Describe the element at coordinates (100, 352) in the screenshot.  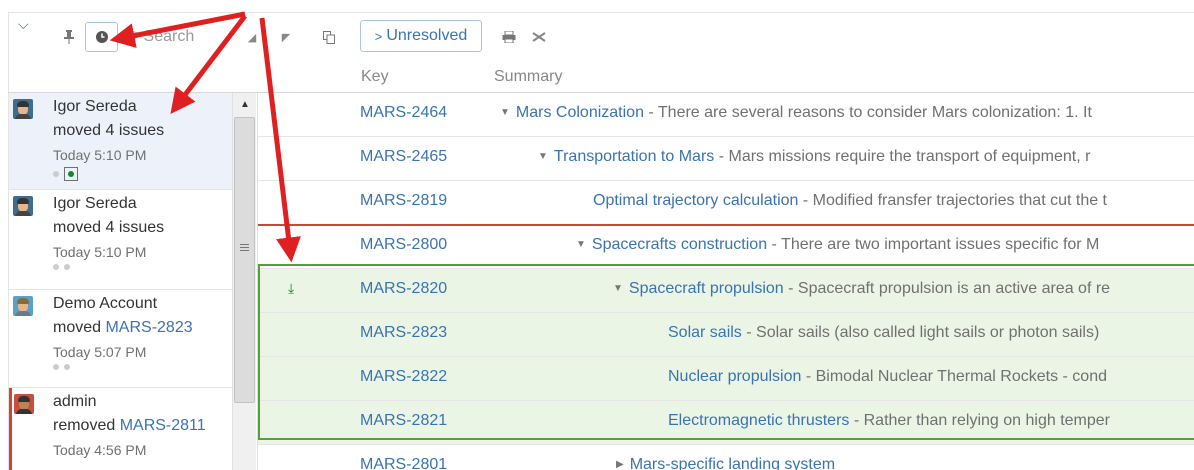
I see `activity-time: Today 5:07 PM` at that location.